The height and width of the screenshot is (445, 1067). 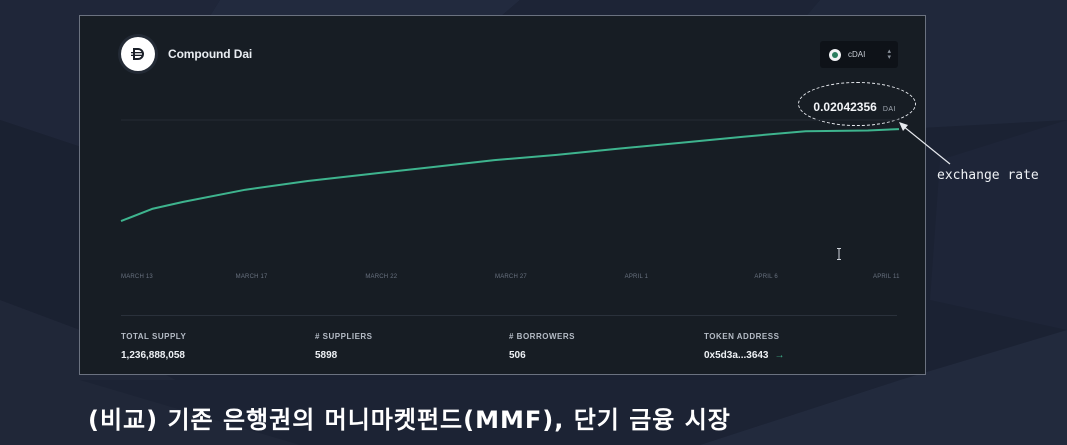 I want to click on token-address-link: 0x5d3a...3643 →, so click(x=744, y=355).